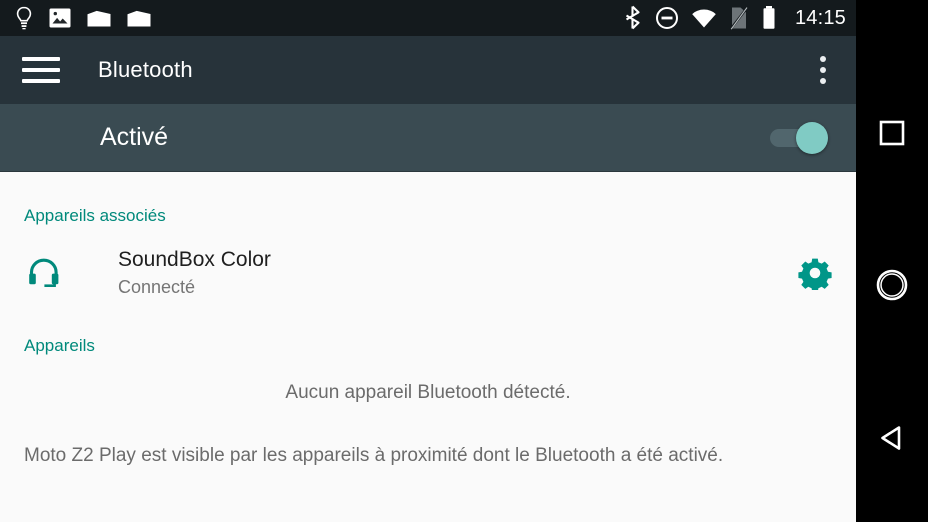 This screenshot has width=928, height=522. Describe the element at coordinates (892, 133) in the screenshot. I see `recents-square-icon` at that location.